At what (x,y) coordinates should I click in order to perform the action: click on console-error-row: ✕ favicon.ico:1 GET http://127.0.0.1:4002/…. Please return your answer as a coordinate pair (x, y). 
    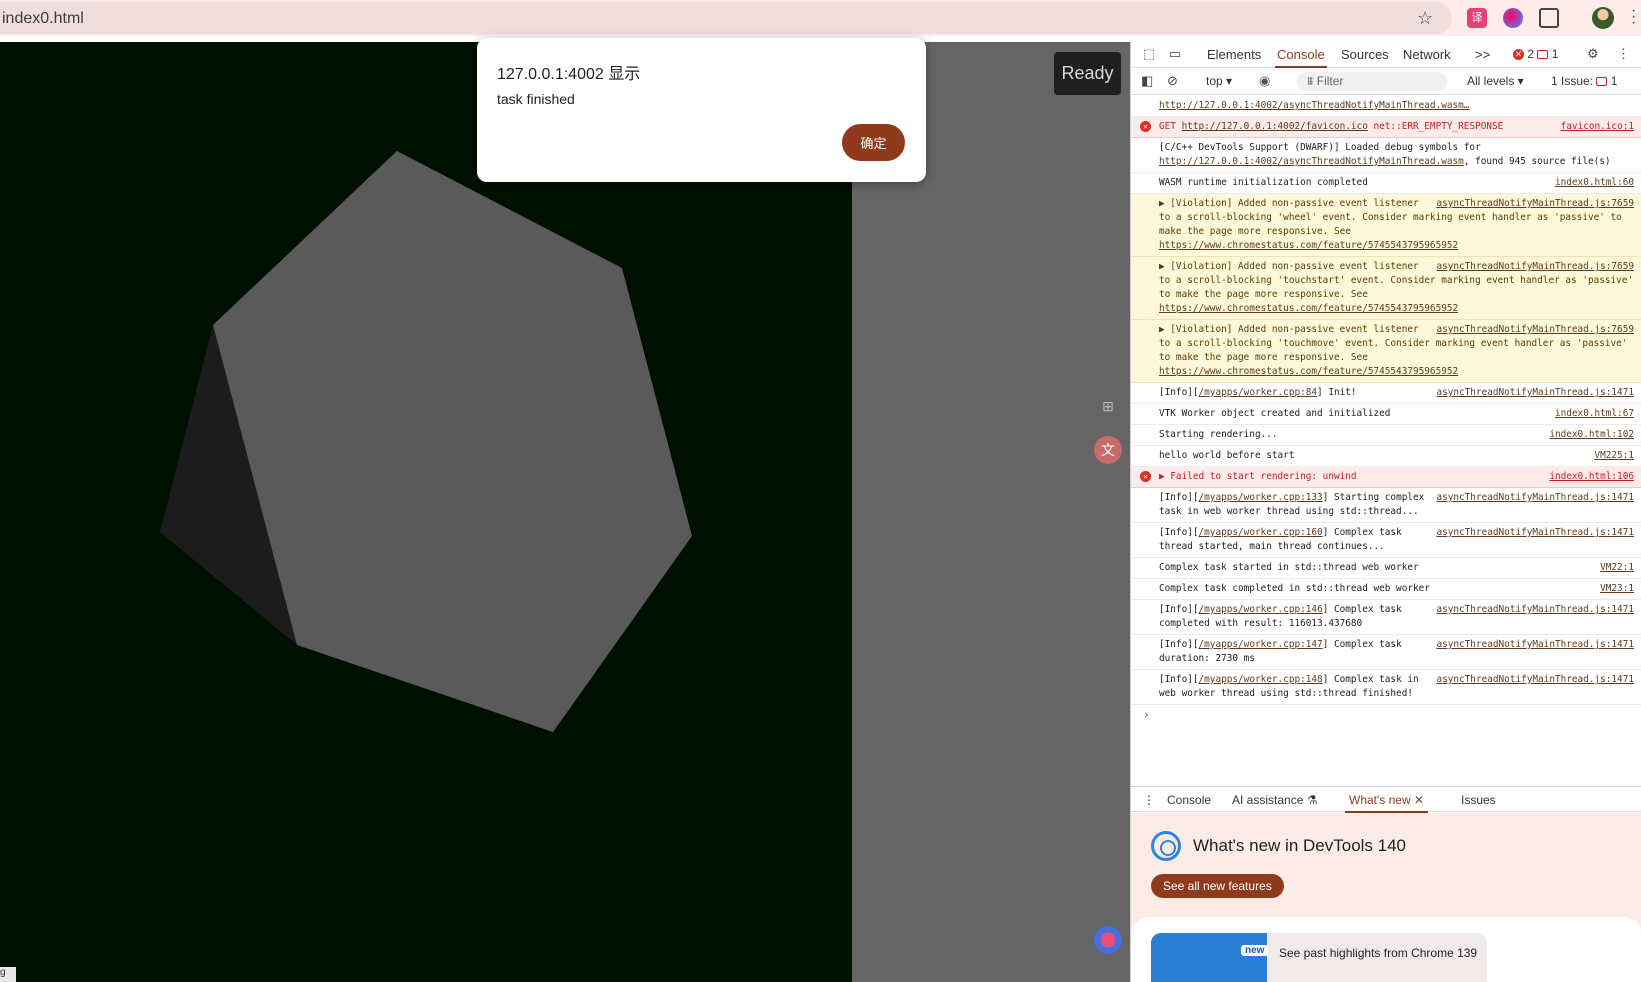
    Looking at the image, I should click on (1386, 127).